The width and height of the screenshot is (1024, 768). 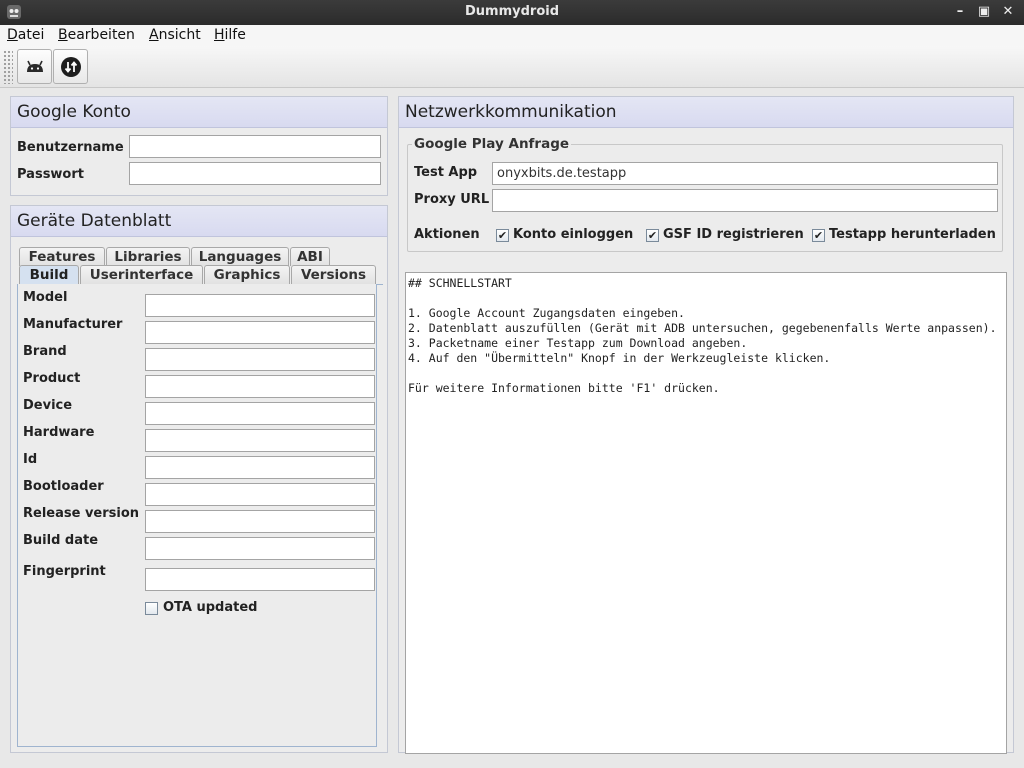 What do you see at coordinates (45, 351) in the screenshot?
I see `brand-label: Brand` at bounding box center [45, 351].